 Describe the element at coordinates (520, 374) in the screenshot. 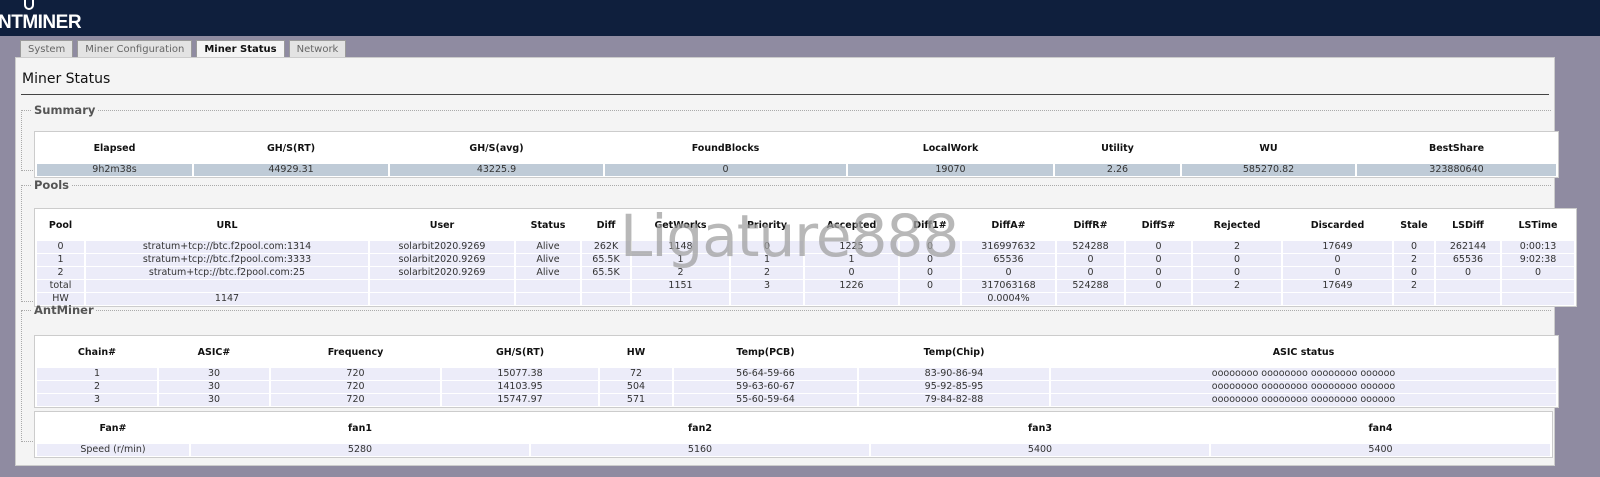

I see `table-cell: 15077.38` at that location.